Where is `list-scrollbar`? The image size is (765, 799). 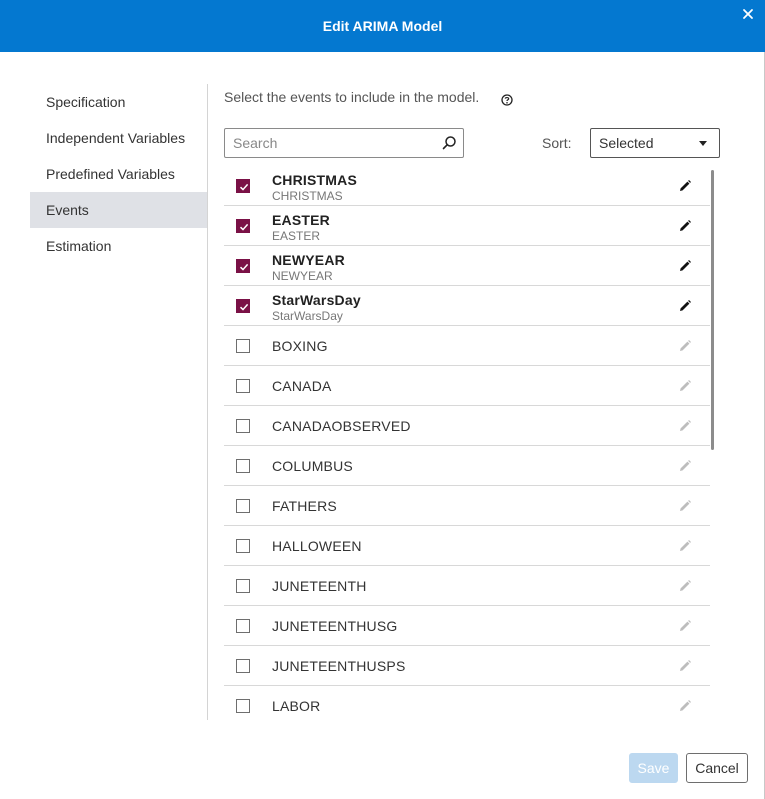 list-scrollbar is located at coordinates (712, 310).